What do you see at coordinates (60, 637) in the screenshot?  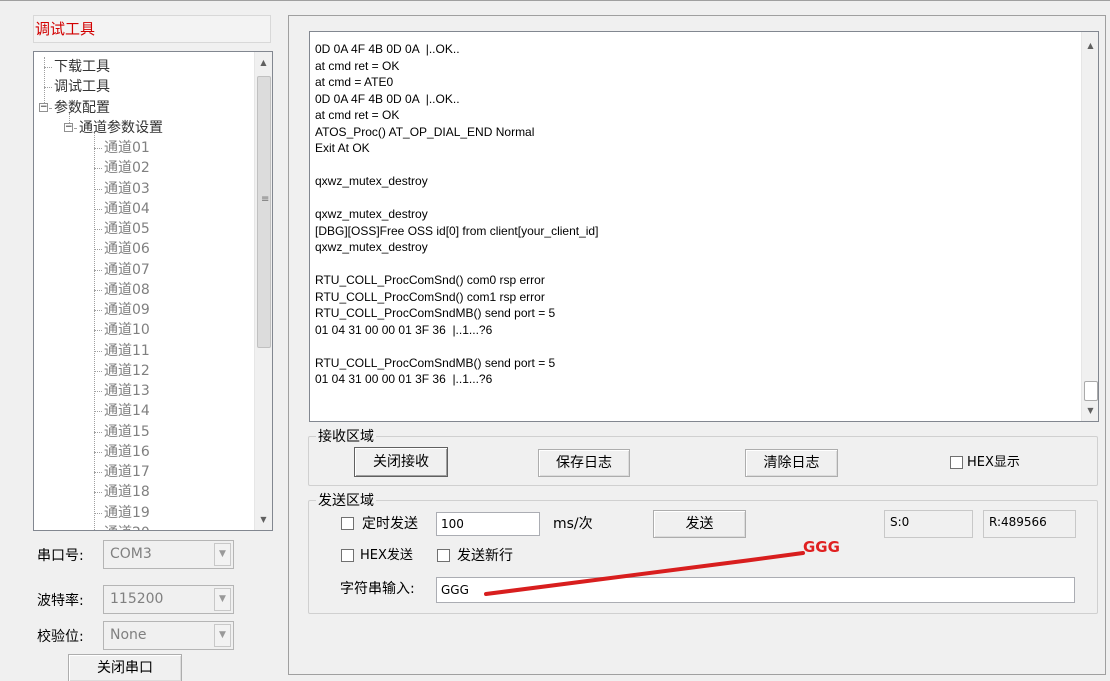 I see `parity-label: 校验位:` at bounding box center [60, 637].